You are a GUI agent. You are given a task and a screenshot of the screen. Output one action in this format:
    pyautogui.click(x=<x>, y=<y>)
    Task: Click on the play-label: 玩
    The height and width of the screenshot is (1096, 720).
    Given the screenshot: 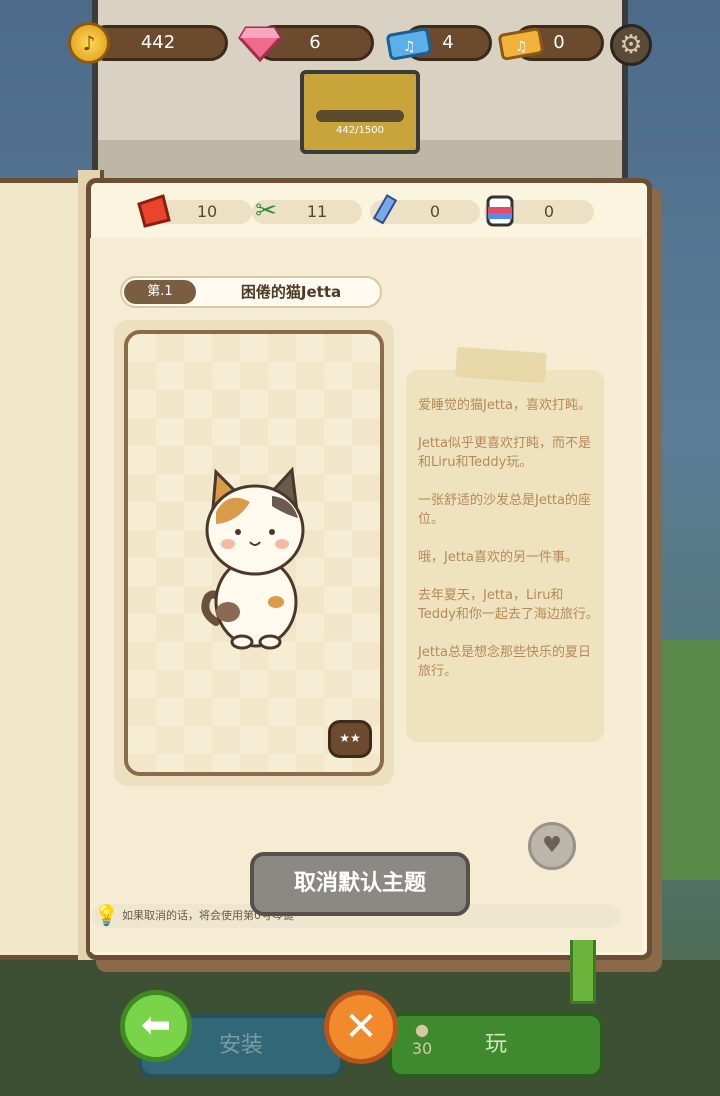 What is the action you would take?
    pyautogui.click(x=495, y=1044)
    